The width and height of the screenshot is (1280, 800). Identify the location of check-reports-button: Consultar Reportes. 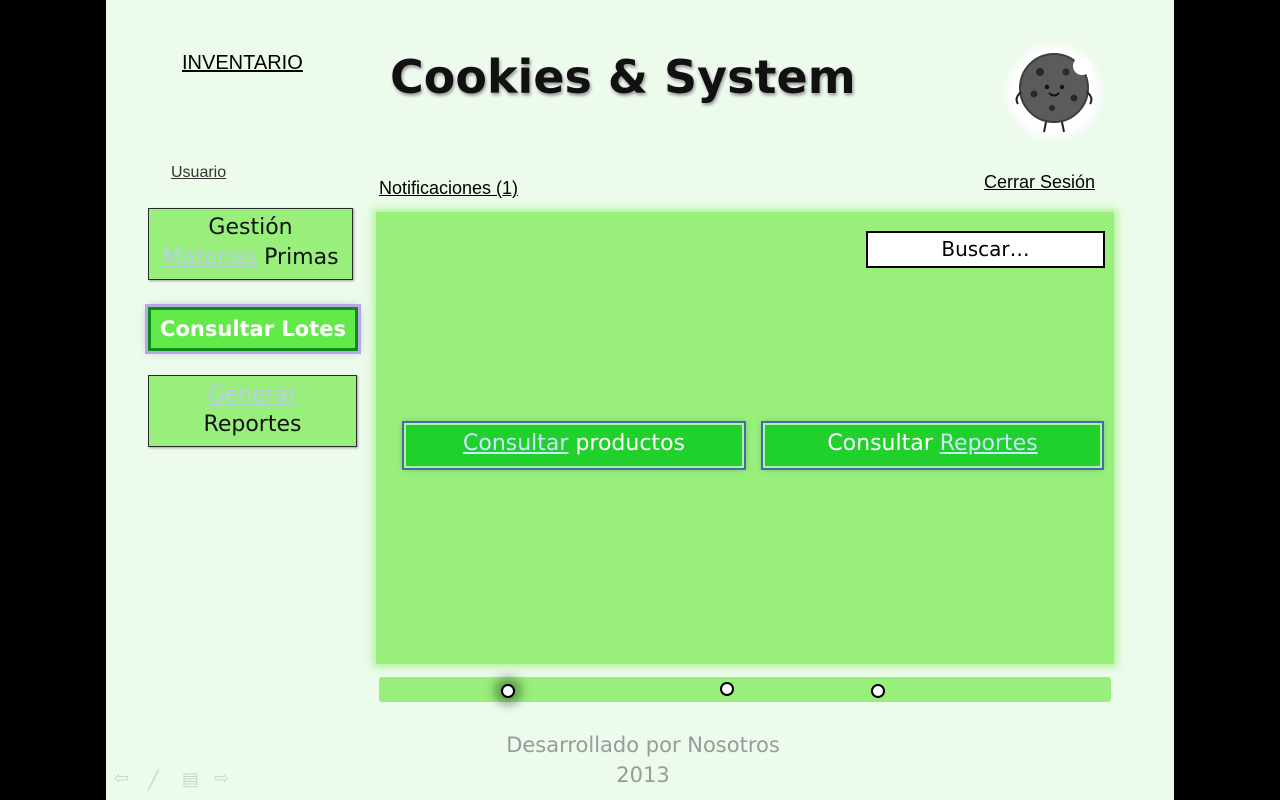
(932, 445).